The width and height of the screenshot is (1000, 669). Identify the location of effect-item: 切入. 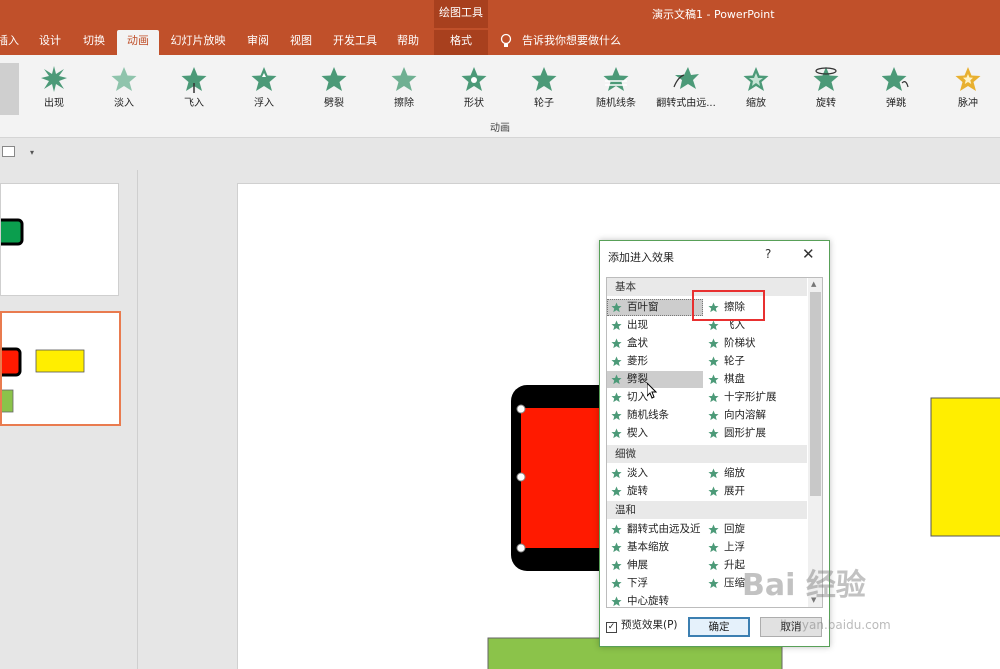
(627, 397).